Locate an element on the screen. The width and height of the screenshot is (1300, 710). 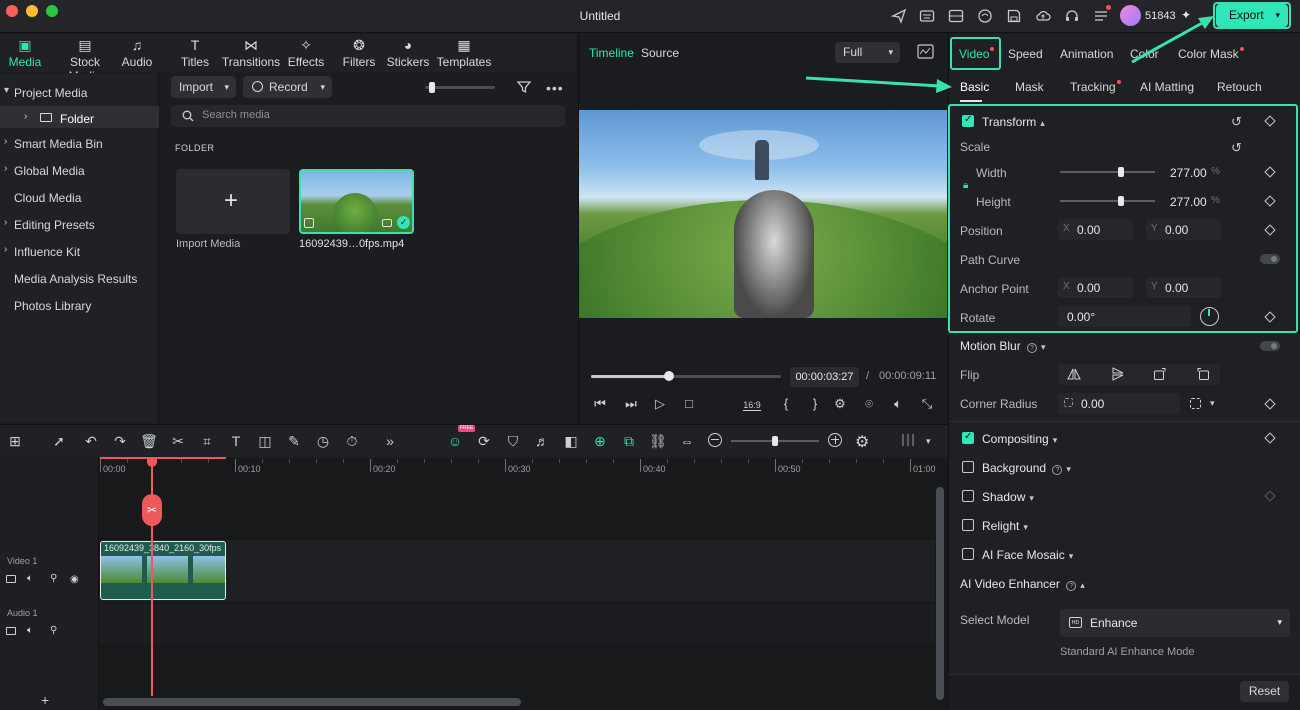
arrow-to-basic-head is located at coordinates (944, 86).